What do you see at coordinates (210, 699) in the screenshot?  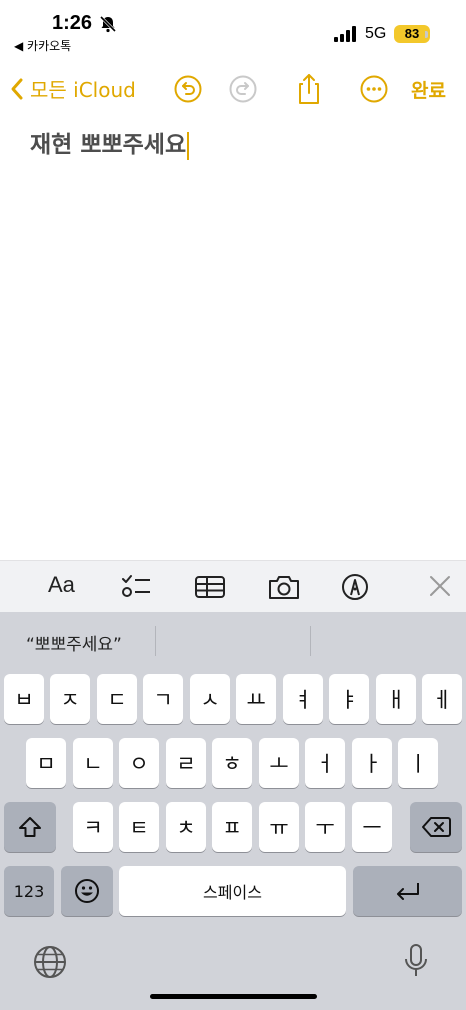 I see `key: ㅅ` at bounding box center [210, 699].